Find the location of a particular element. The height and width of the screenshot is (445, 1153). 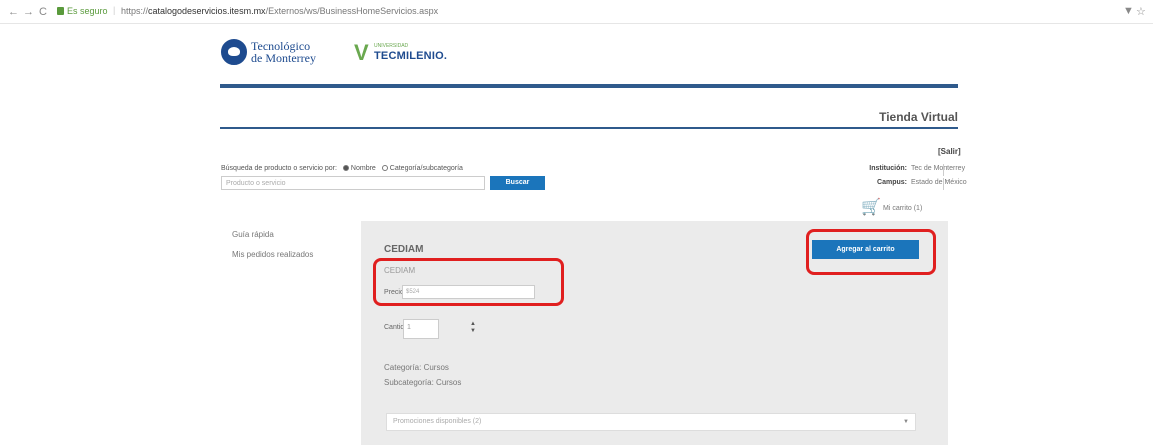

tec-logo-line2: de Monterrey is located at coordinates (283, 58).